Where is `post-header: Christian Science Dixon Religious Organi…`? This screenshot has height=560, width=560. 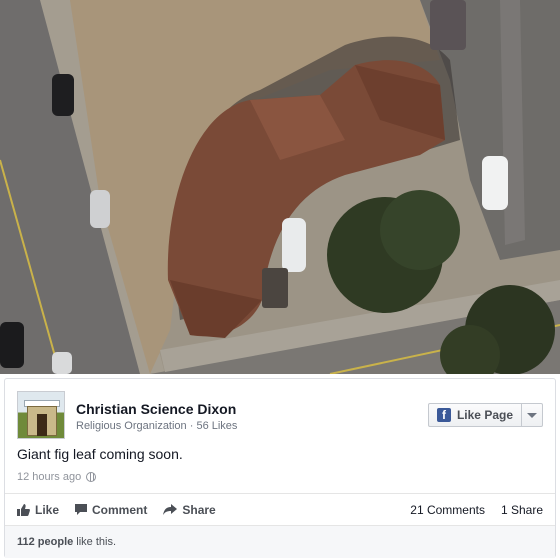 post-header: Christian Science Dixon Religious Organi… is located at coordinates (280, 416).